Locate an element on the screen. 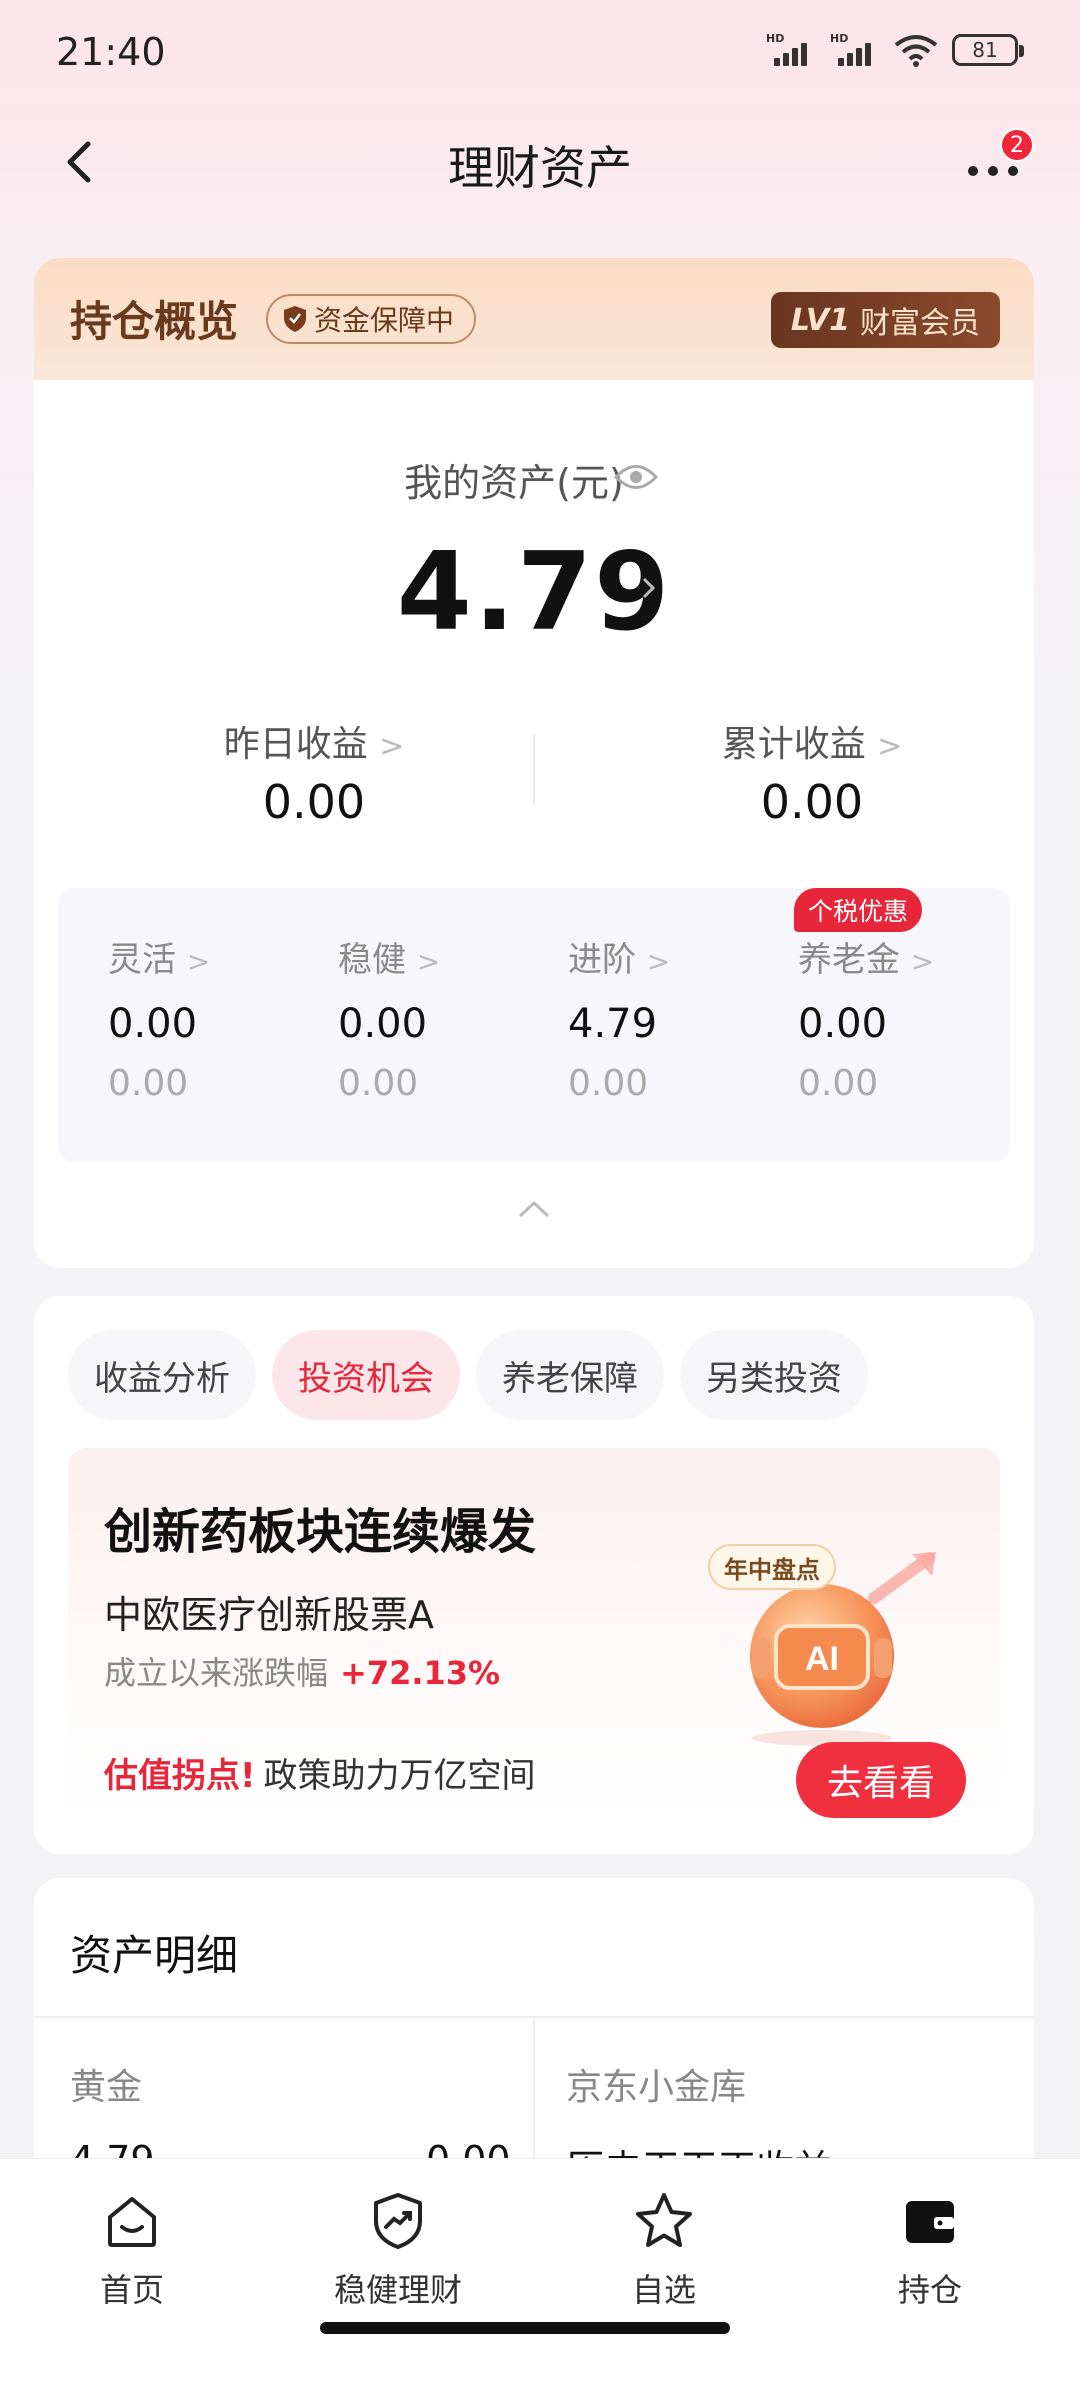  shield-icon is located at coordinates (295, 319).